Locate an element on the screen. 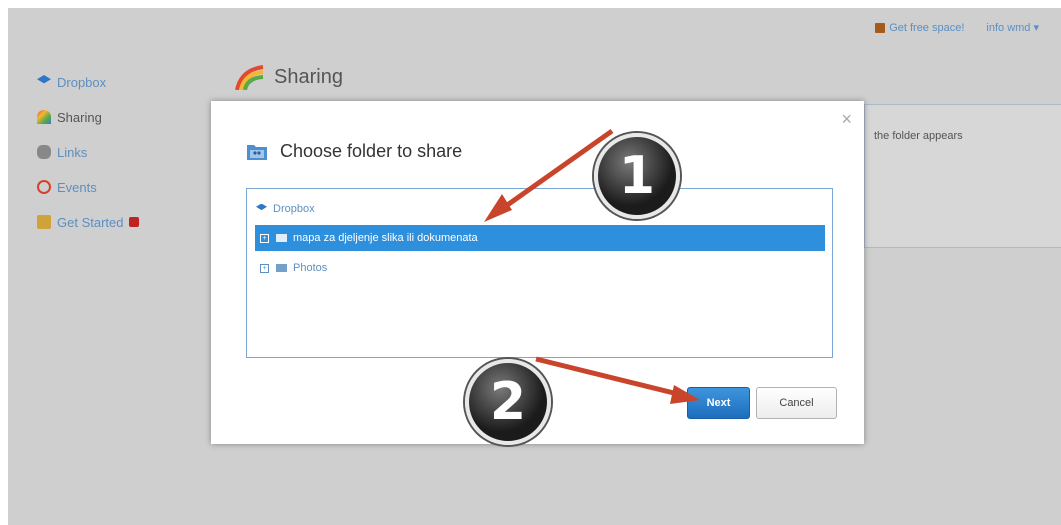  sidebar-item-links: Links is located at coordinates (88, 152).